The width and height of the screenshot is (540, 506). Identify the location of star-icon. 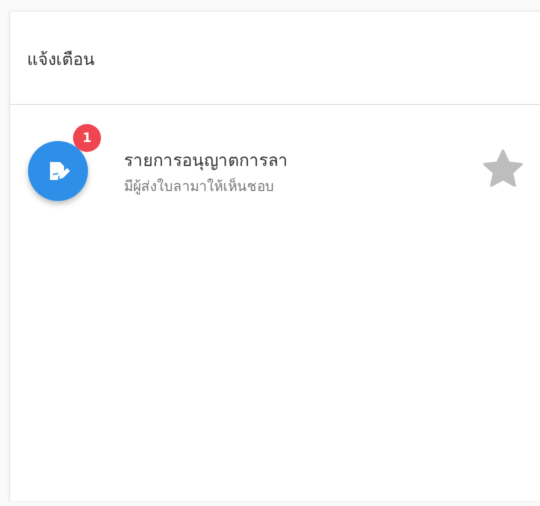
(503, 169).